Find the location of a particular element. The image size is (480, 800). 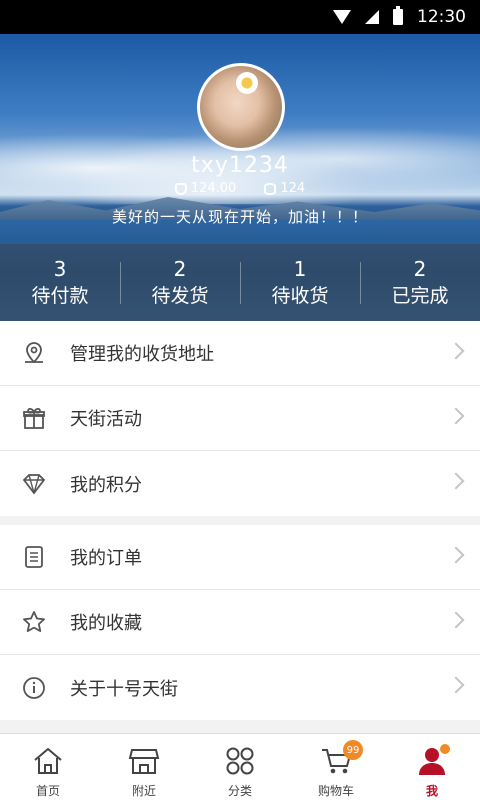

status-bar: 12:30 is located at coordinates (240, 17).